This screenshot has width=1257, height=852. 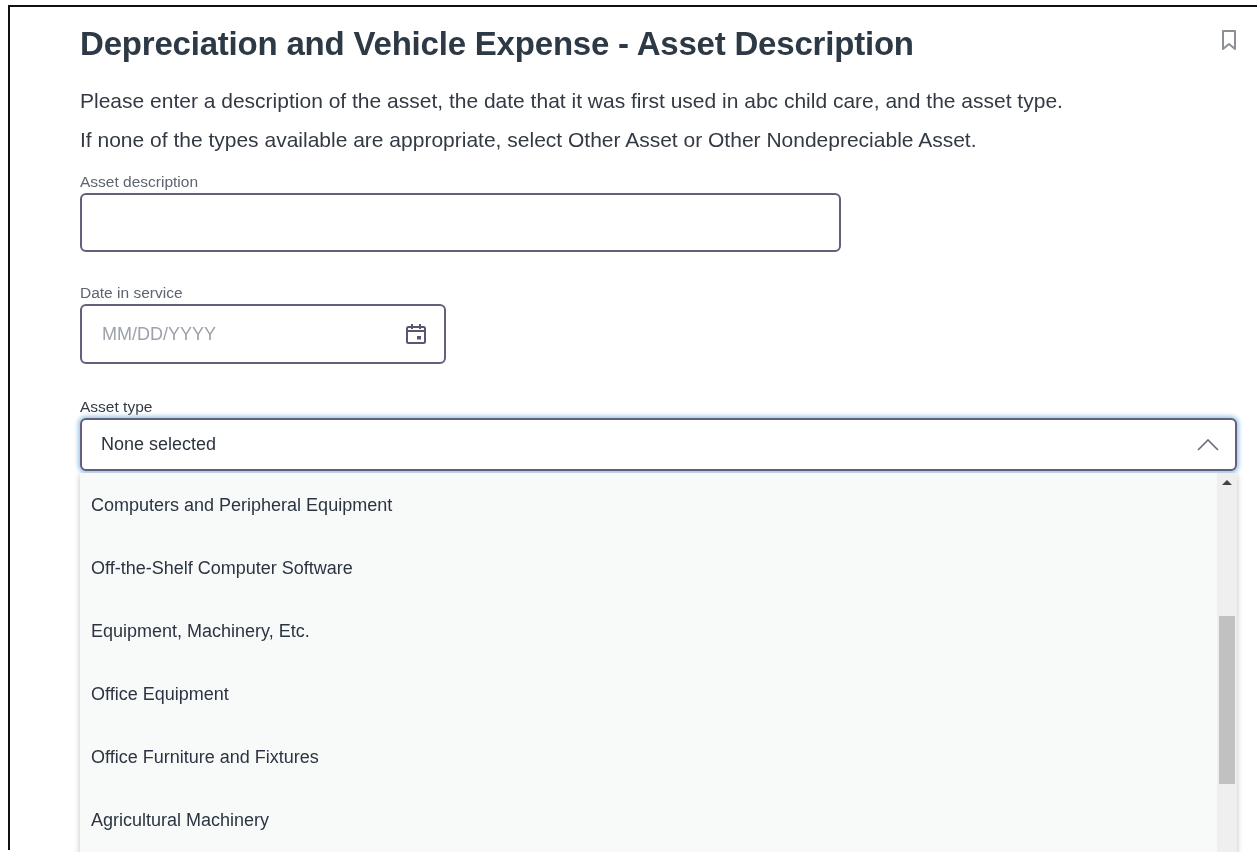 I want to click on scrollbar, so click(x=1227, y=662).